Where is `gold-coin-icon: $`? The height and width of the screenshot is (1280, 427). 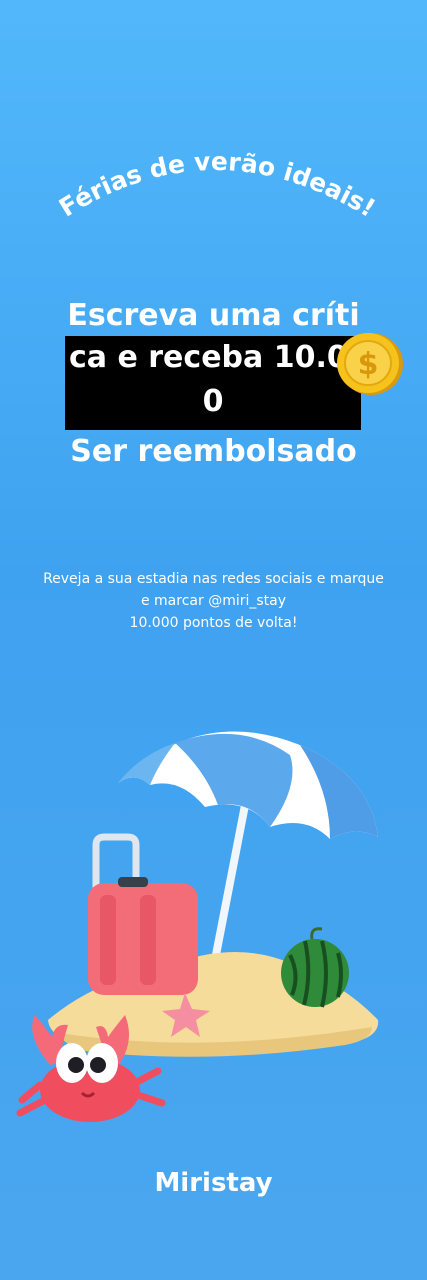
gold-coin-icon: $ is located at coordinates (370, 364).